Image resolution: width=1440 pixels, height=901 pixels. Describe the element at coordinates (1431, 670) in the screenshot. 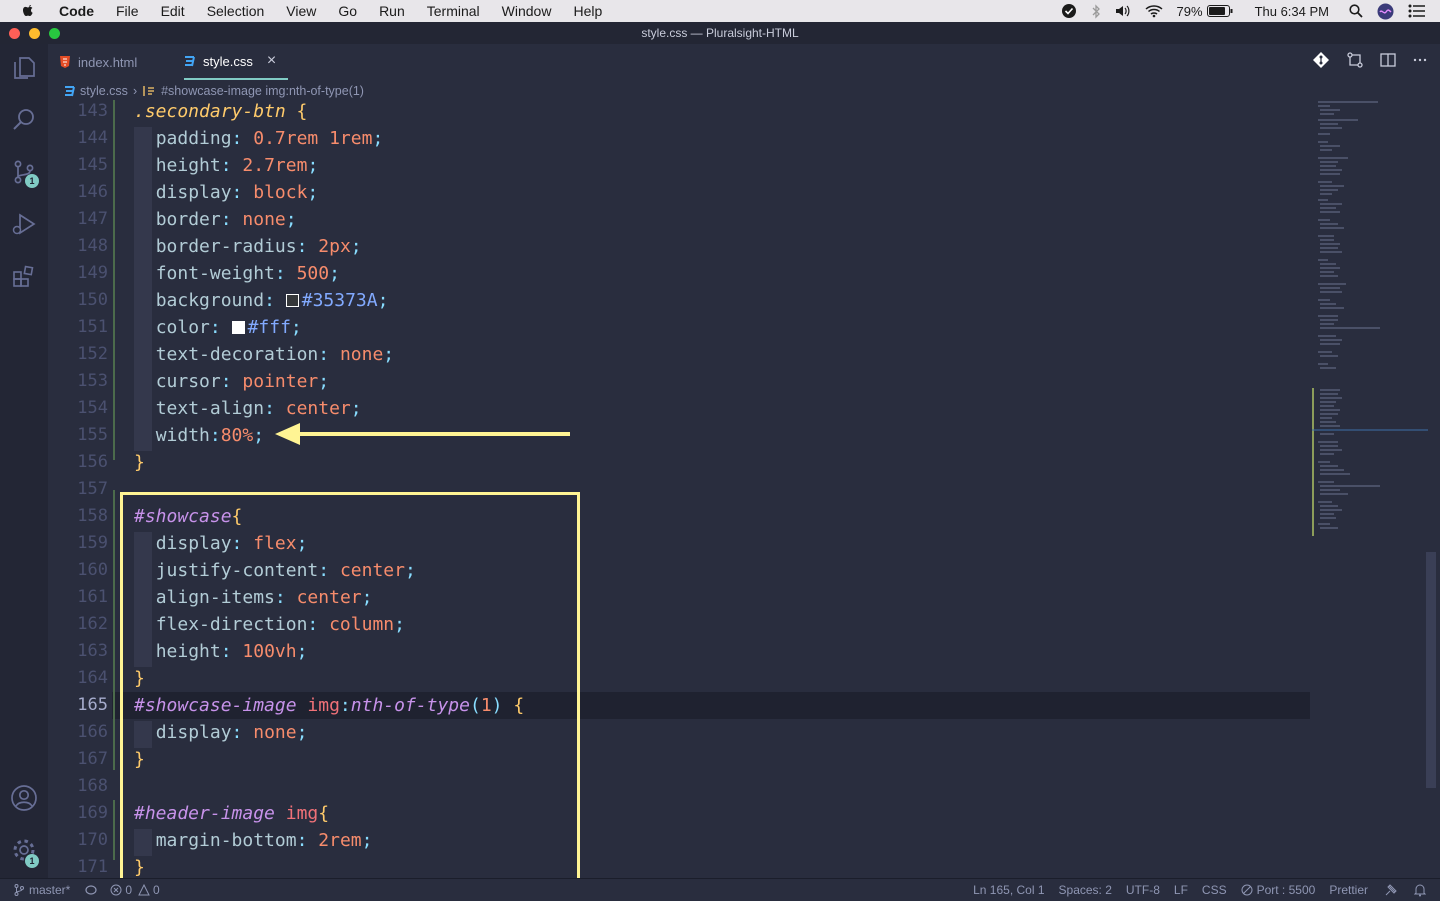

I see `editor-scrollbar` at that location.